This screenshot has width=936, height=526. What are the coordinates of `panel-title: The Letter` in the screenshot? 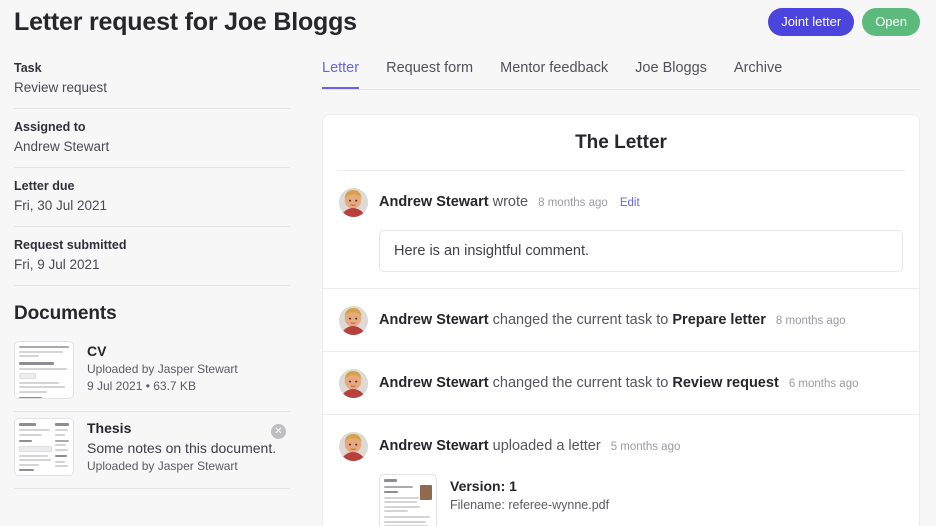 It's located at (621, 143).